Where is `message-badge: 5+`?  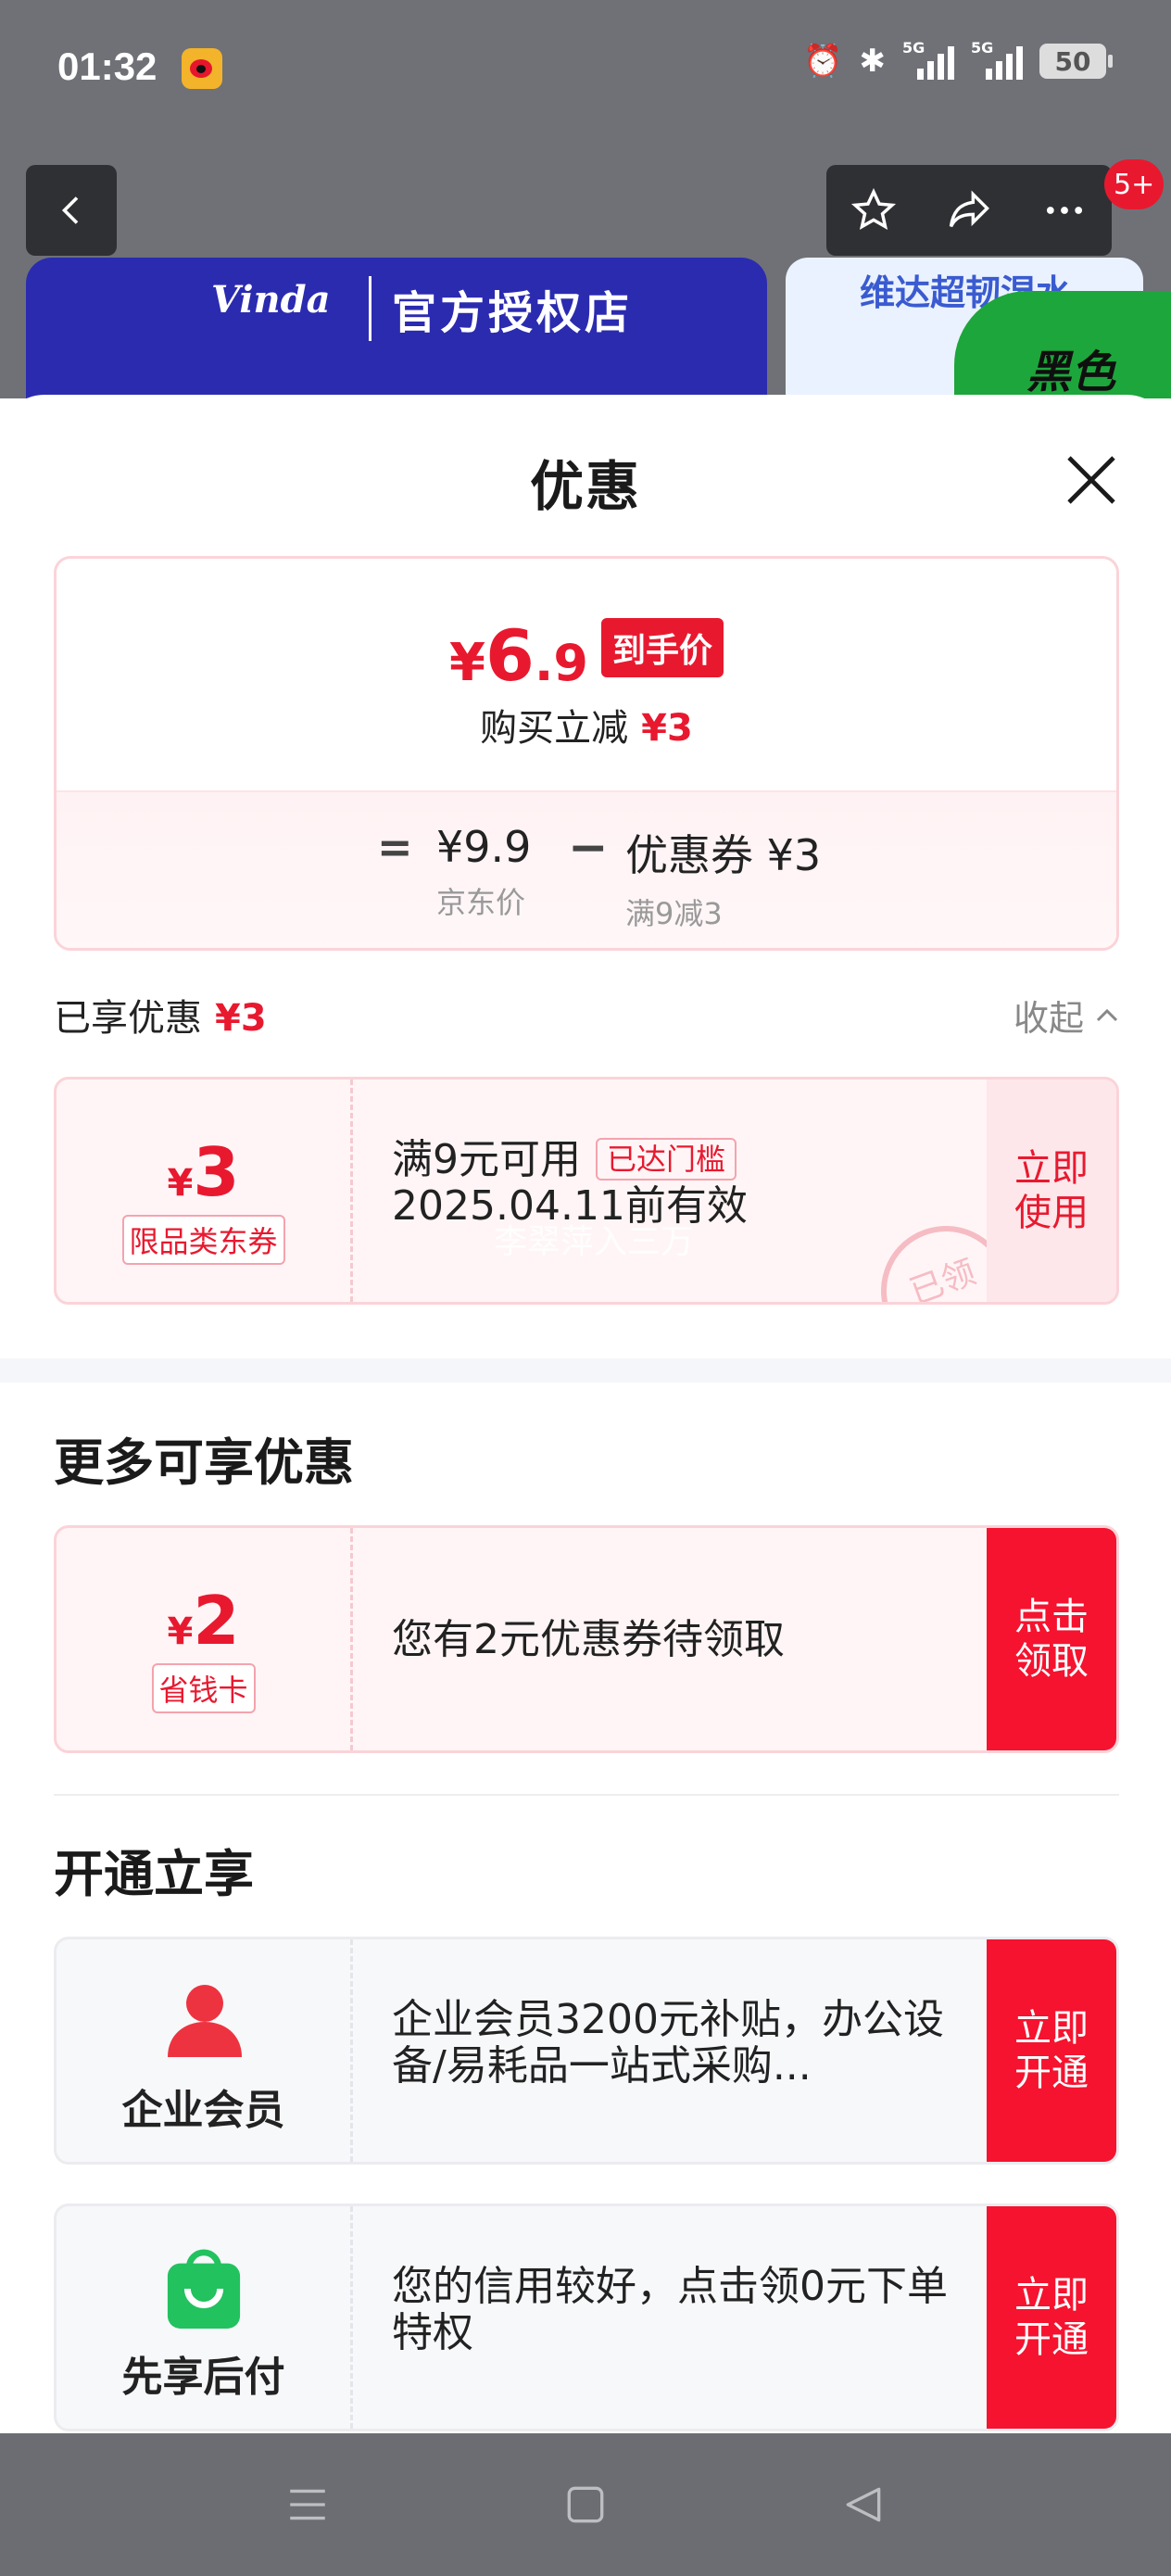 message-badge: 5+ is located at coordinates (1134, 184).